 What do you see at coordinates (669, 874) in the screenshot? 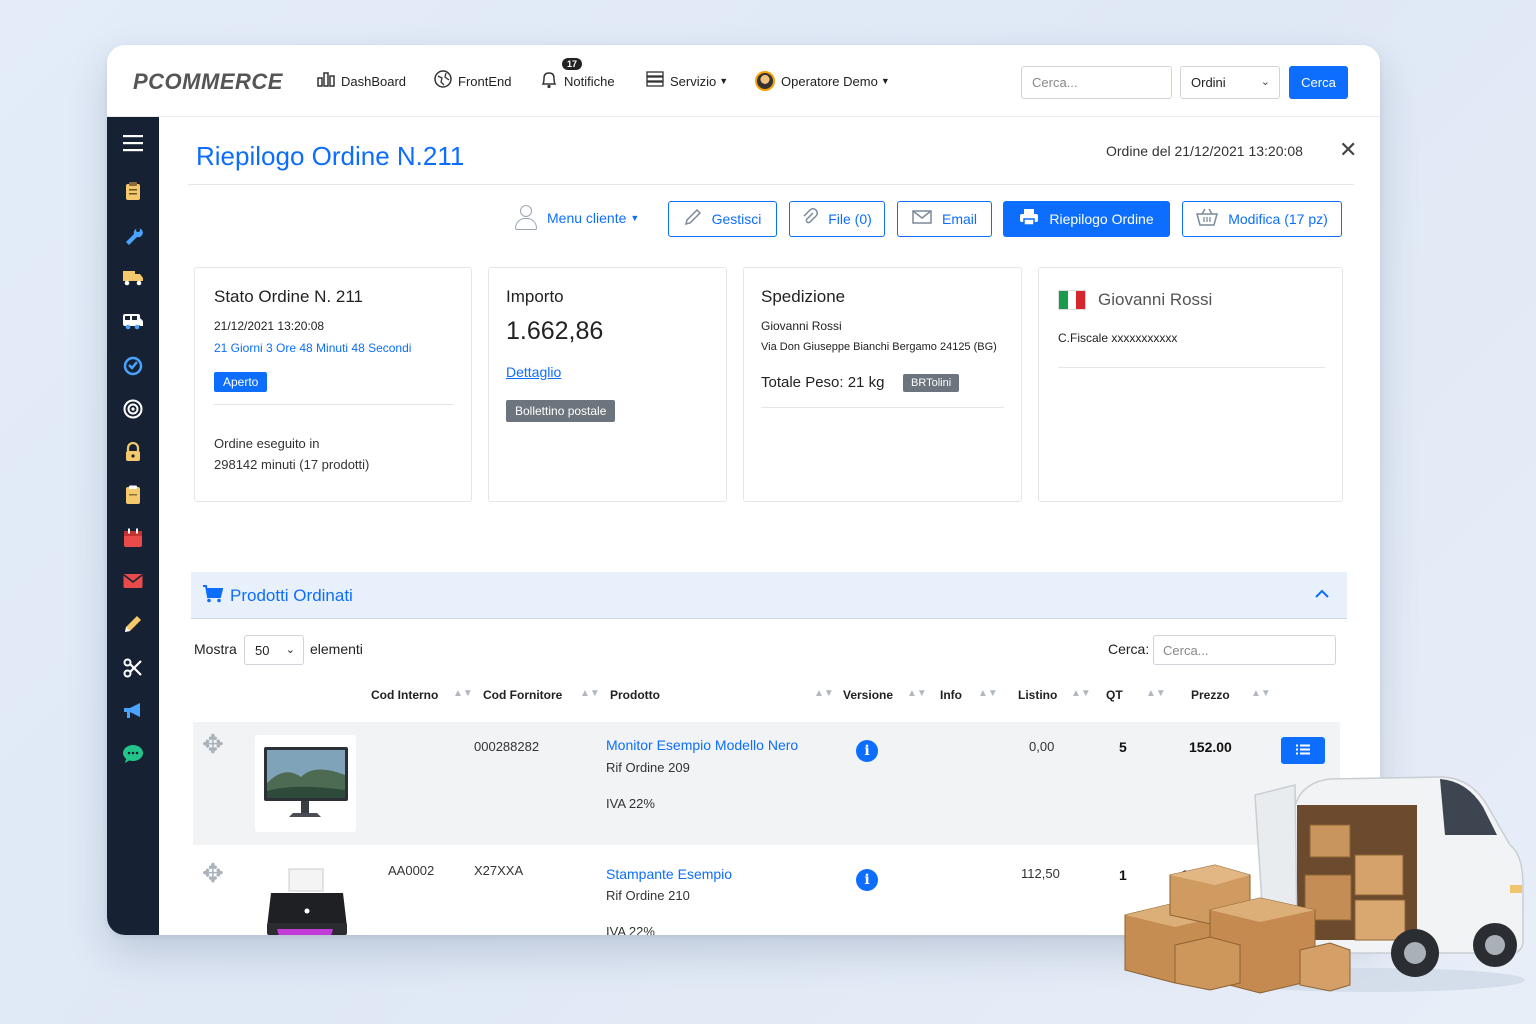
I see `row2-product-link: Stampante Esempio` at bounding box center [669, 874].